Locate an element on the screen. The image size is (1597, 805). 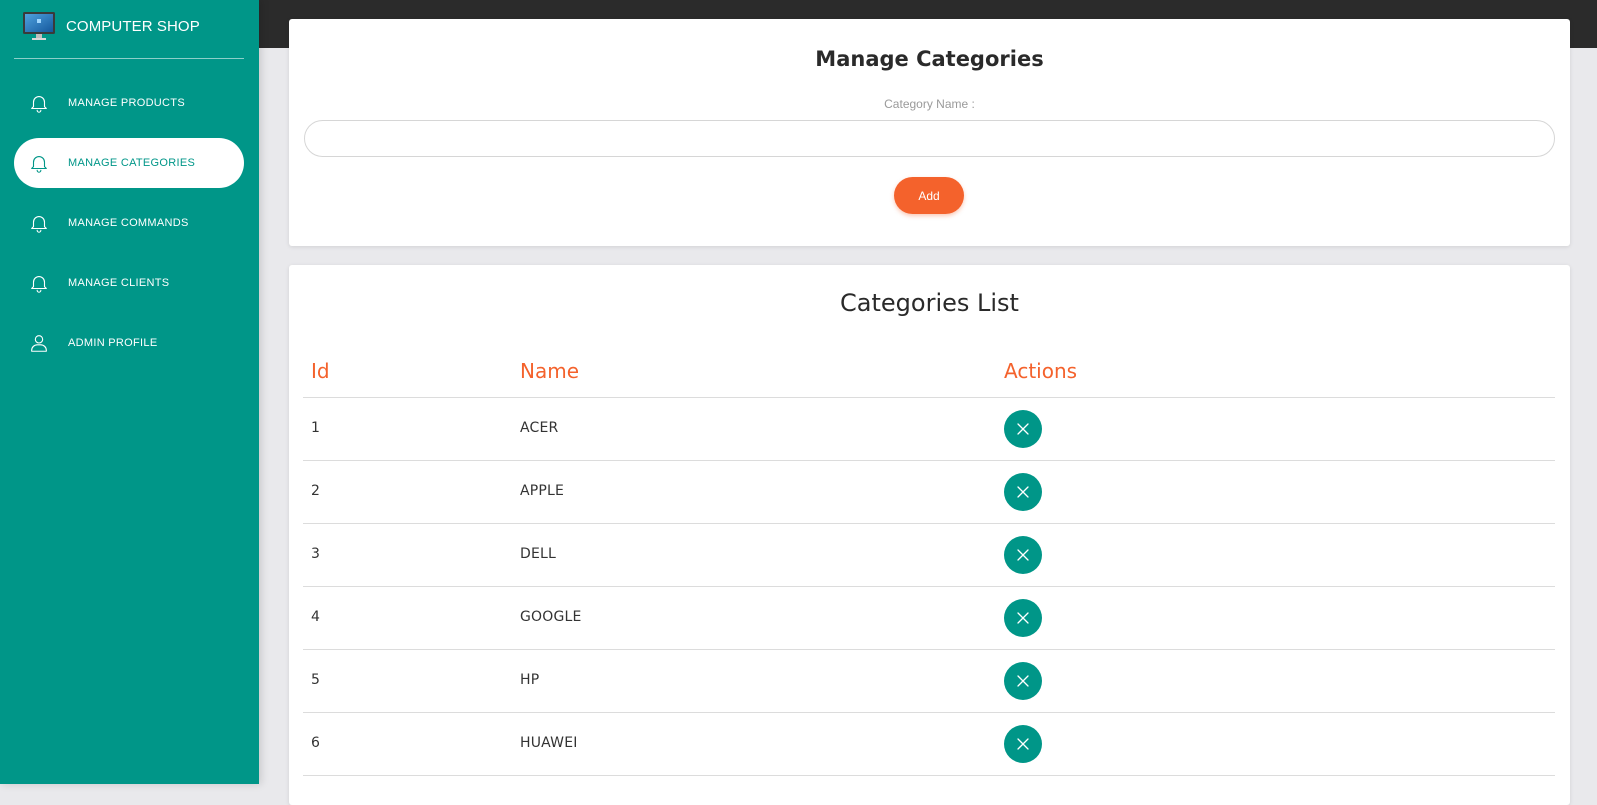
sidebar-item-manage-clients: MANAGE CLIENTS is located at coordinates (129, 283).